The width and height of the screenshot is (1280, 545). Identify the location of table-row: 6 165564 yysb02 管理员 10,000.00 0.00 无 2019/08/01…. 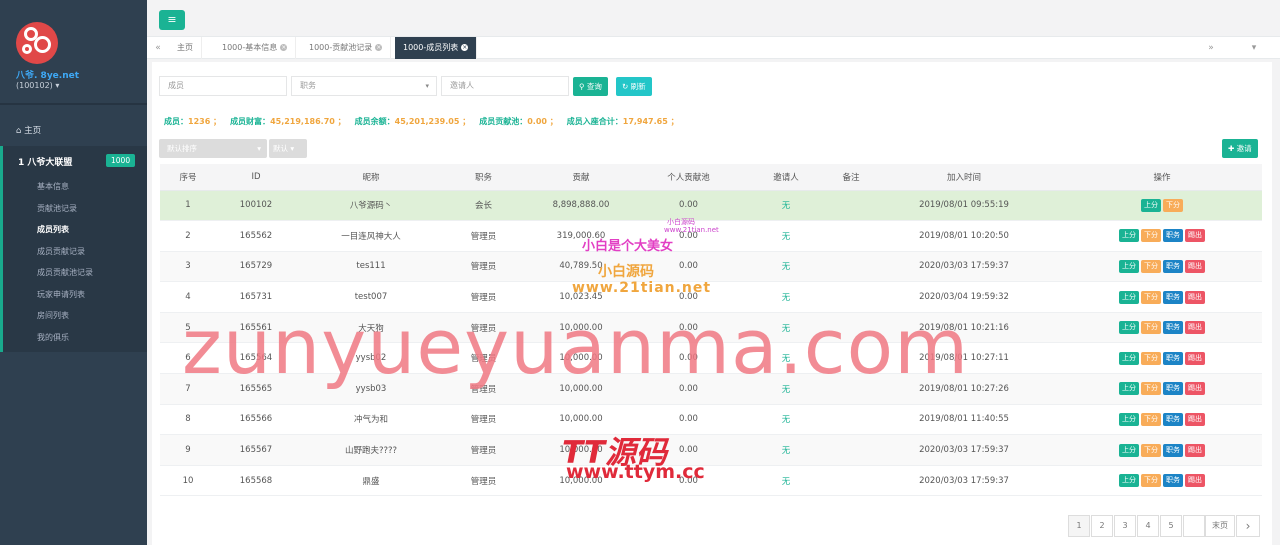
(711, 358).